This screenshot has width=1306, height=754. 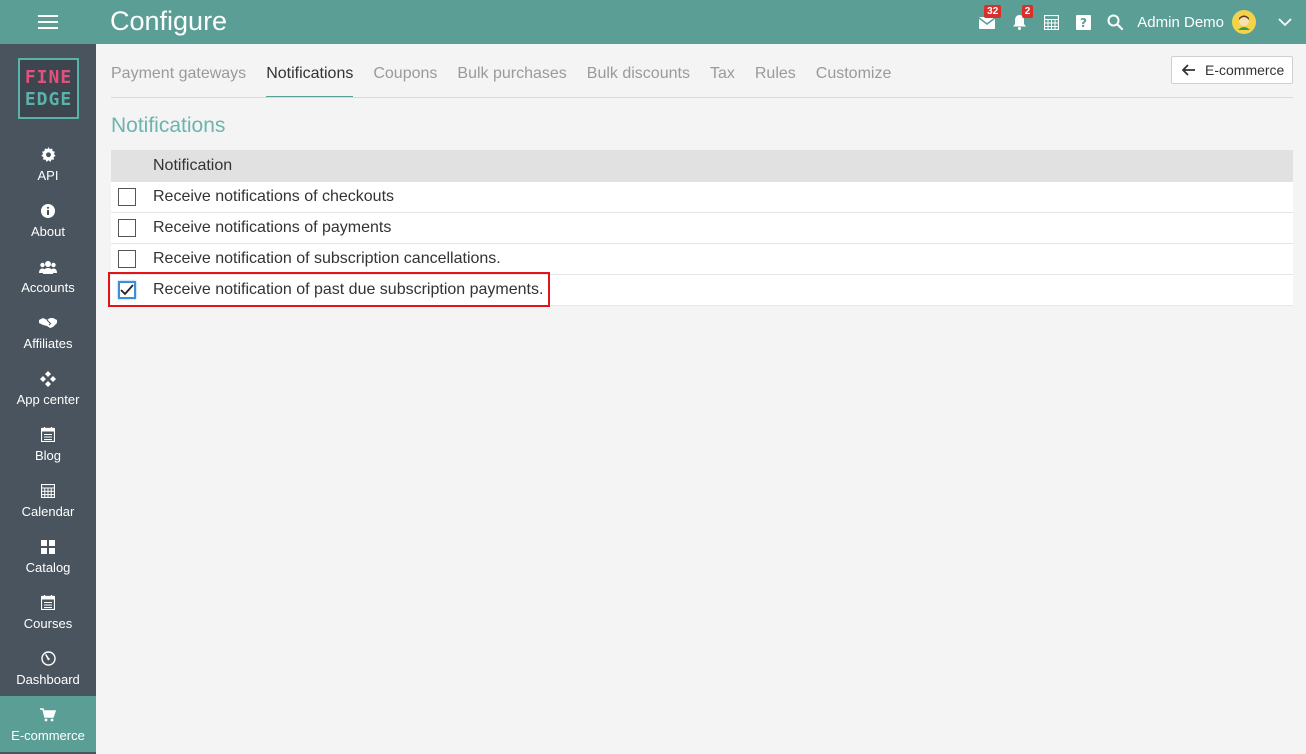 I want to click on menu-button, so click(x=48, y=22).